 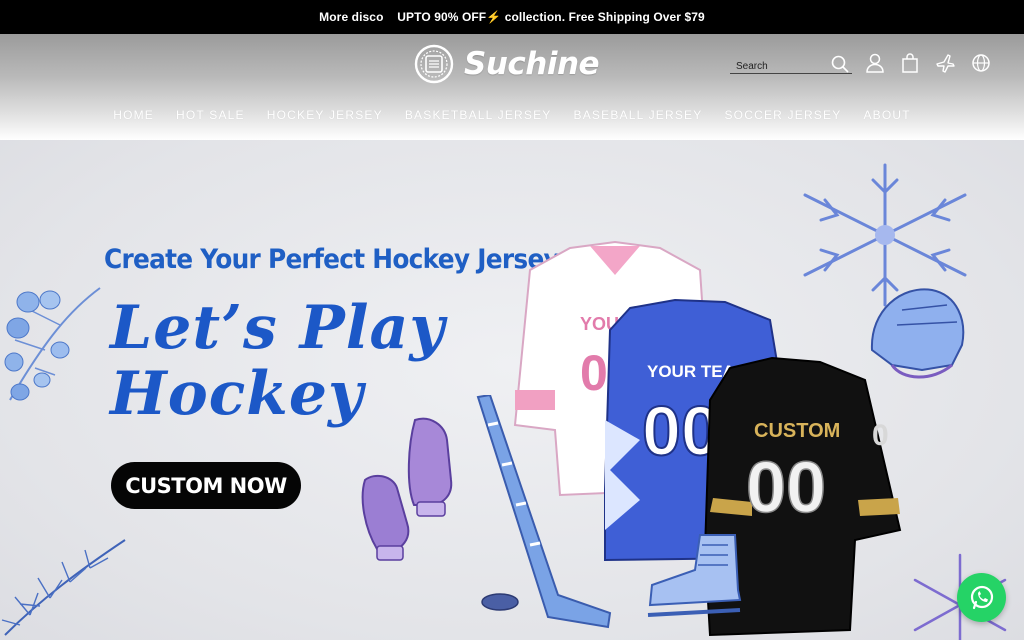 I want to click on whatsapp-icon, so click(x=981, y=597).